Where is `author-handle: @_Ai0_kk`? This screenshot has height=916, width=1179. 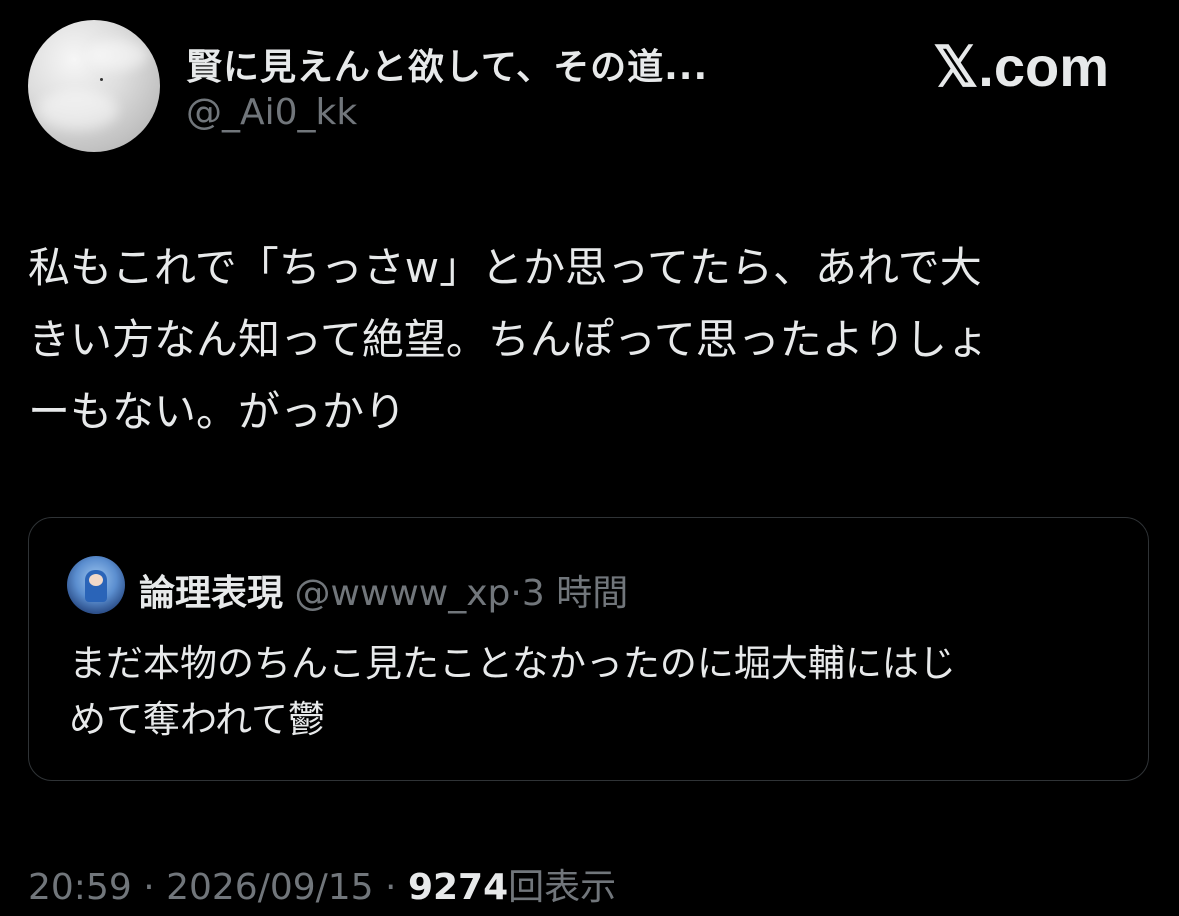 author-handle: @_Ai0_kk is located at coordinates (271, 112).